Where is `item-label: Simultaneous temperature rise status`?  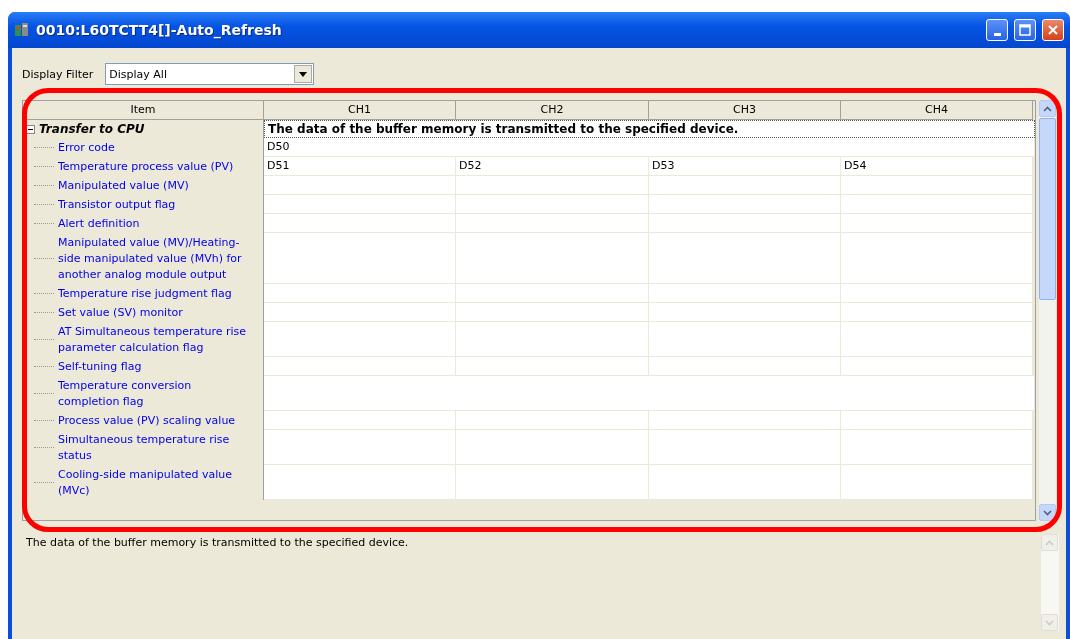 item-label: Simultaneous temperature rise status is located at coordinates (156, 447).